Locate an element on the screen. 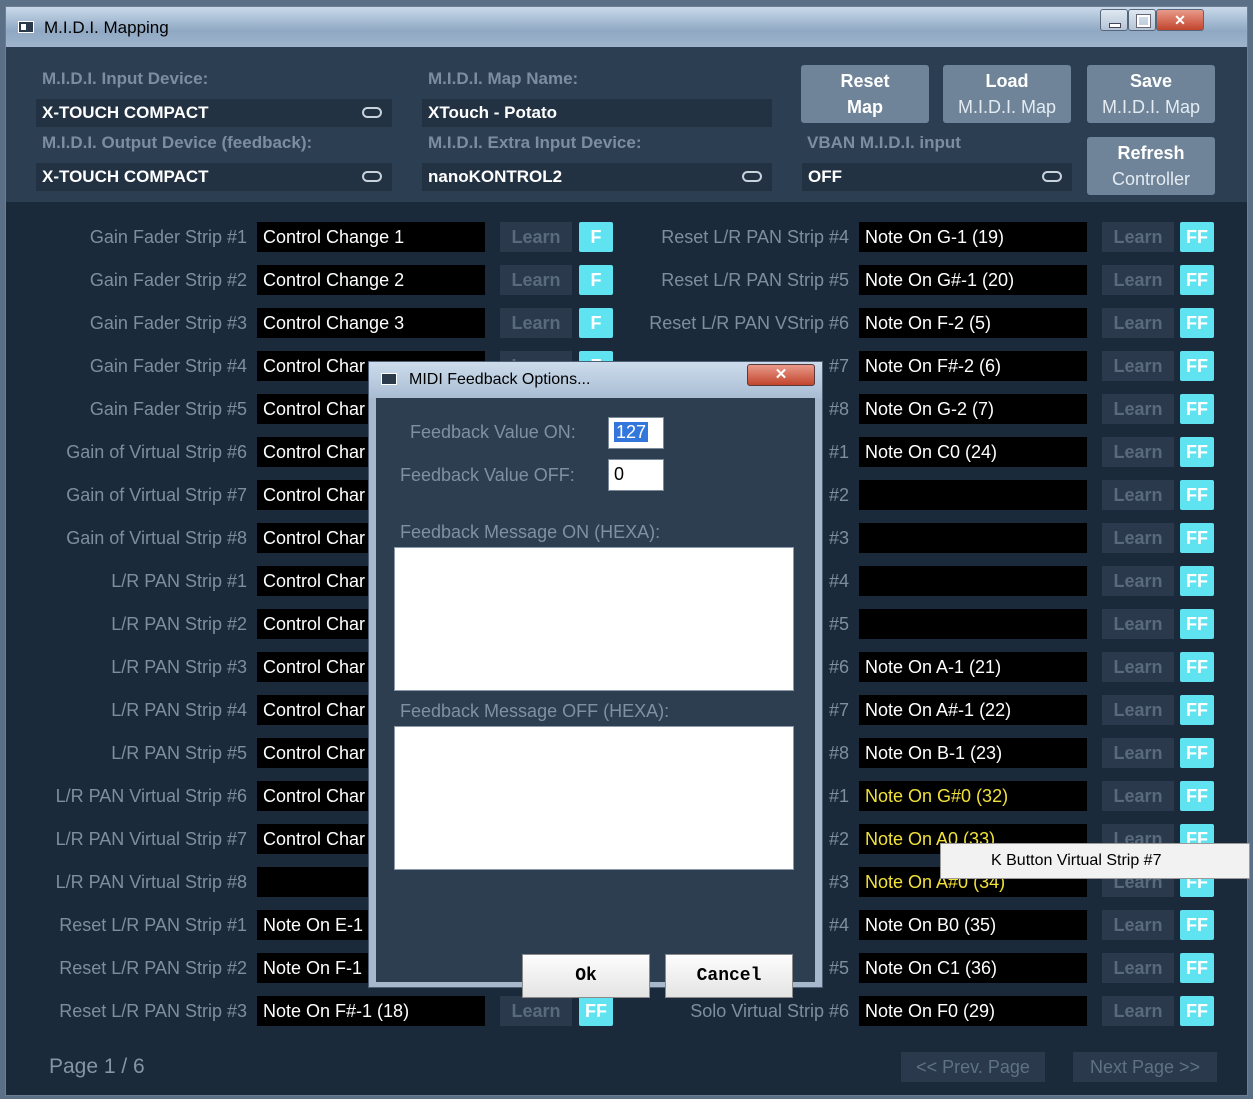 This screenshot has height=1099, width=1253. cancel-button: Cancel is located at coordinates (729, 976).